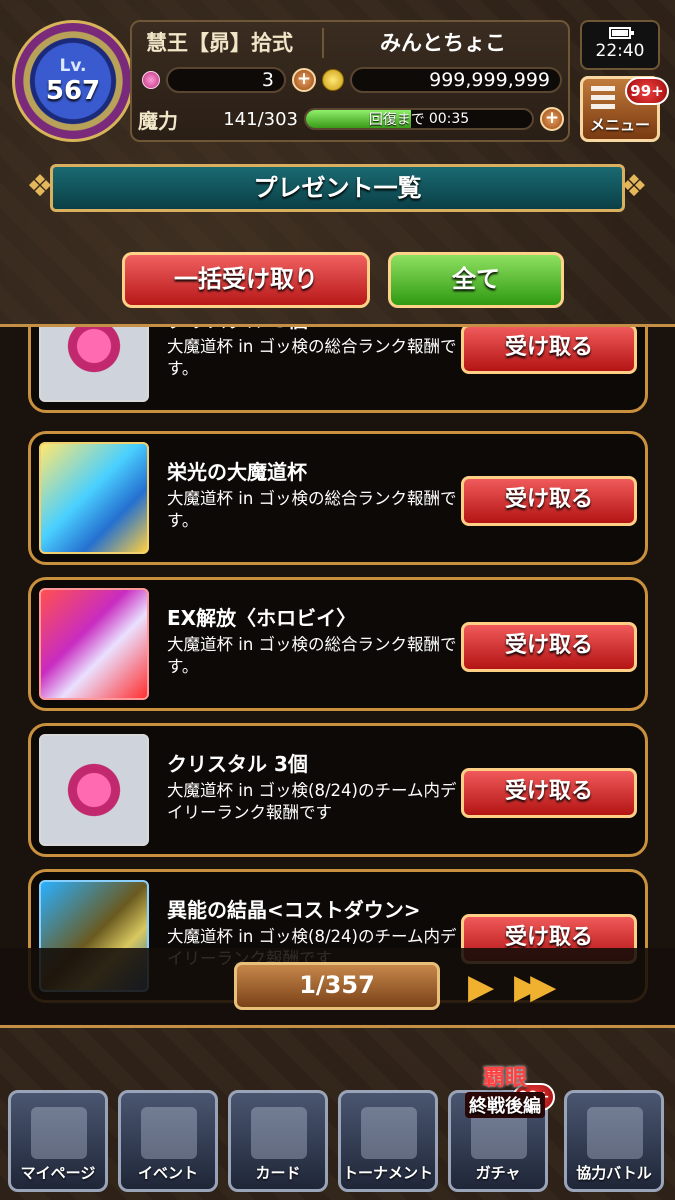 The height and width of the screenshot is (1200, 675). What do you see at coordinates (647, 91) in the screenshot?
I see `menu-badge: 99+` at bounding box center [647, 91].